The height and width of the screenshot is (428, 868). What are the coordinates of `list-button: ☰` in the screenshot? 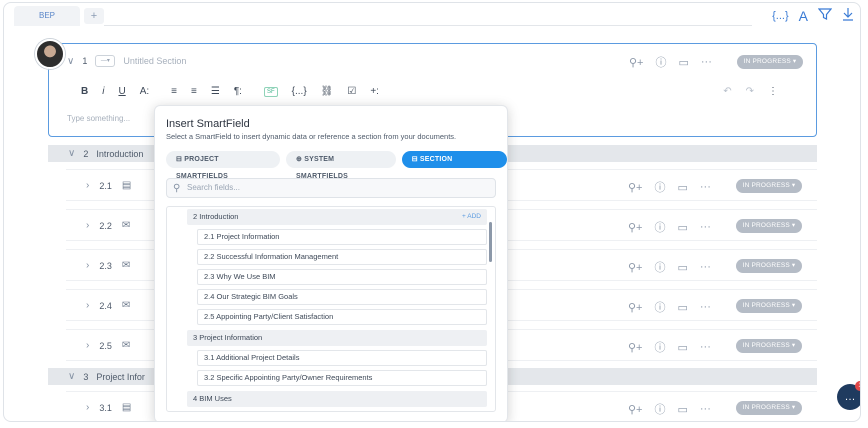 It's located at (215, 91).